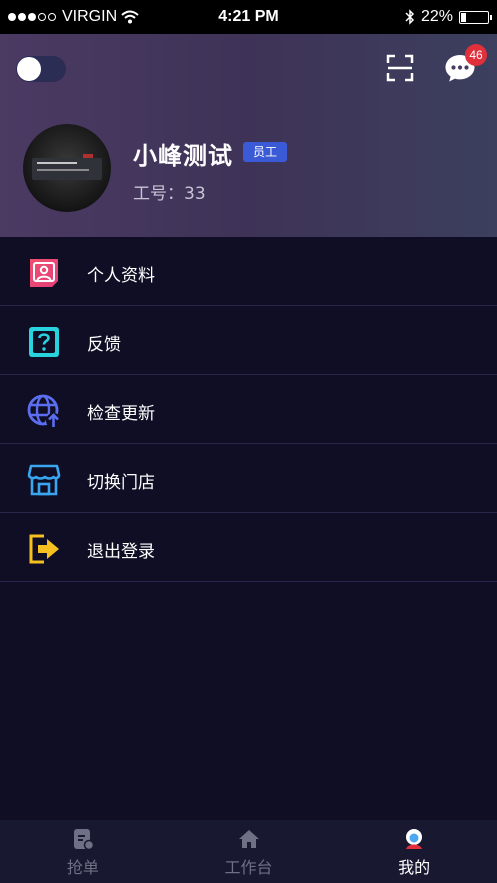 Image resolution: width=497 pixels, height=883 pixels. What do you see at coordinates (265, 152) in the screenshot?
I see `role-badge: 员工` at bounding box center [265, 152].